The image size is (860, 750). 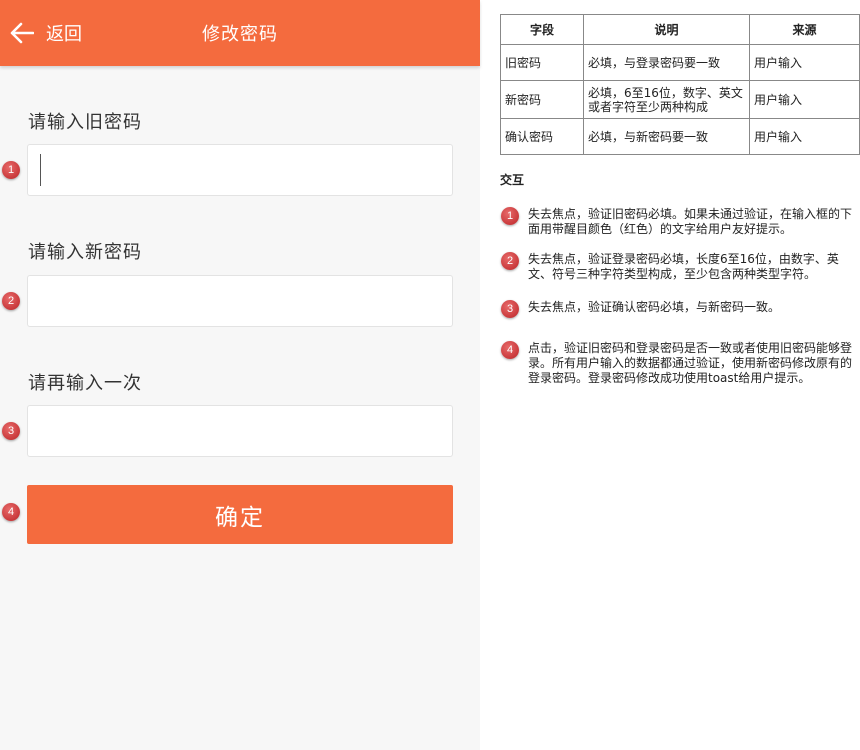 What do you see at coordinates (510, 350) in the screenshot?
I see `note-badge-4: 4` at bounding box center [510, 350].